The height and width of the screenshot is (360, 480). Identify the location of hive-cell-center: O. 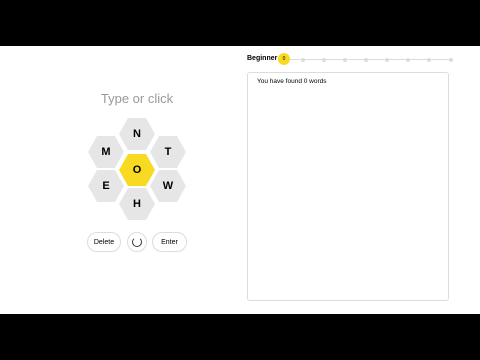
(137, 170).